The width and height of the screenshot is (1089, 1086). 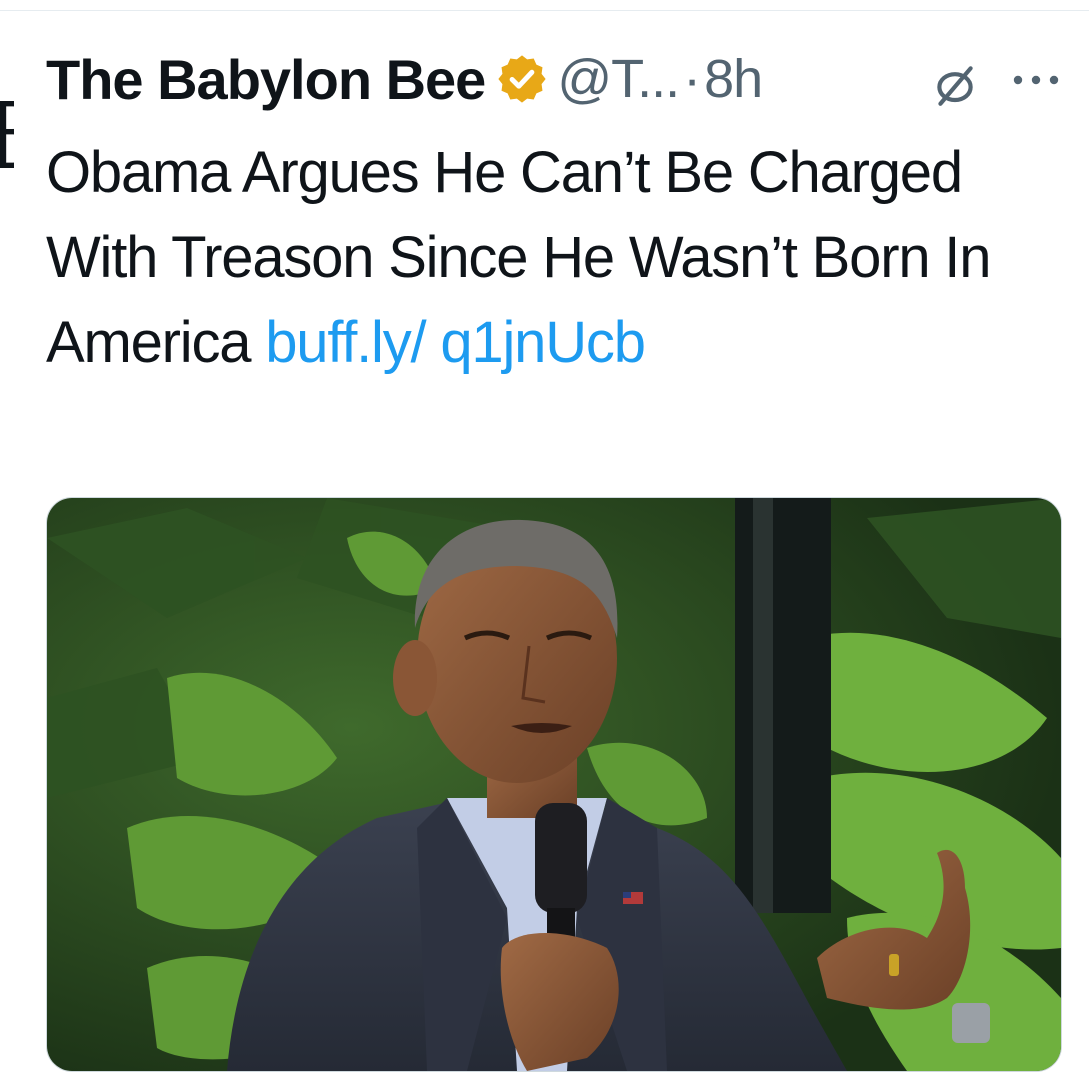 What do you see at coordinates (733, 79) in the screenshot?
I see `timestamp: 8h` at bounding box center [733, 79].